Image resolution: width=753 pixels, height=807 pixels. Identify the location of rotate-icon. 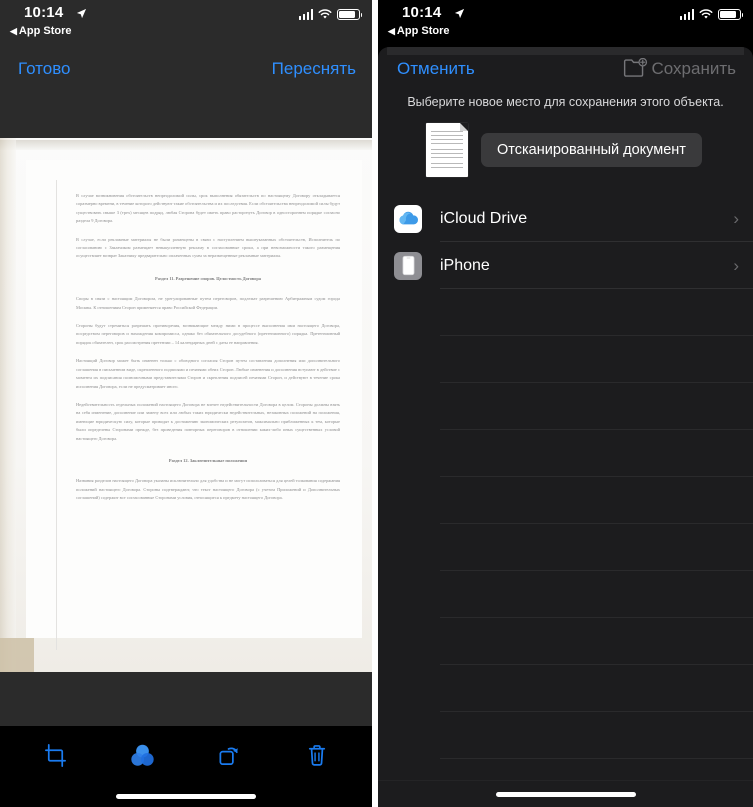
(228, 756).